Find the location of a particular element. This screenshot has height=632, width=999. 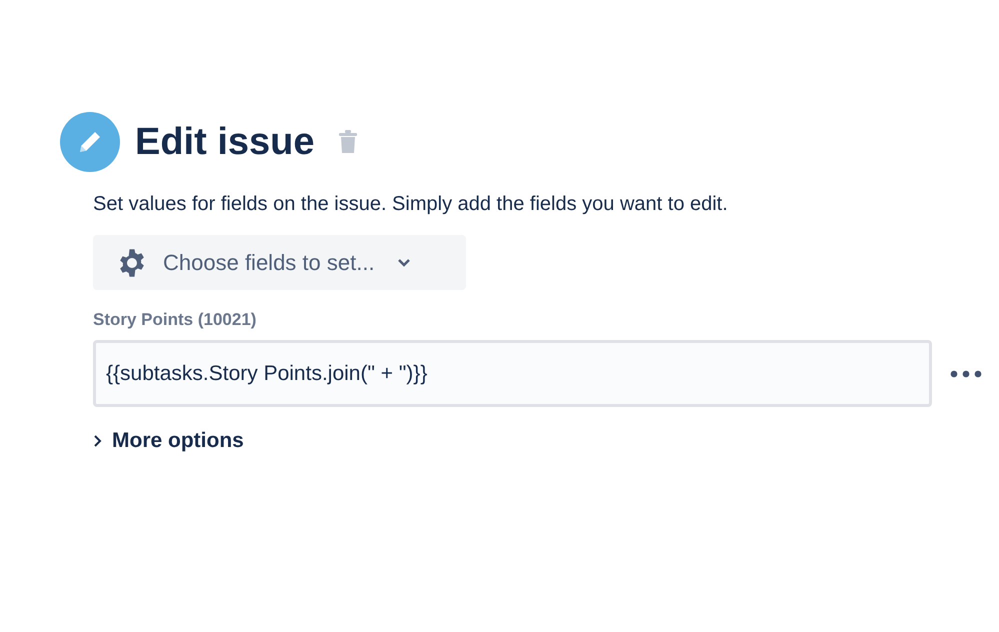

field-label: Story Points (10021) is located at coordinates (175, 320).